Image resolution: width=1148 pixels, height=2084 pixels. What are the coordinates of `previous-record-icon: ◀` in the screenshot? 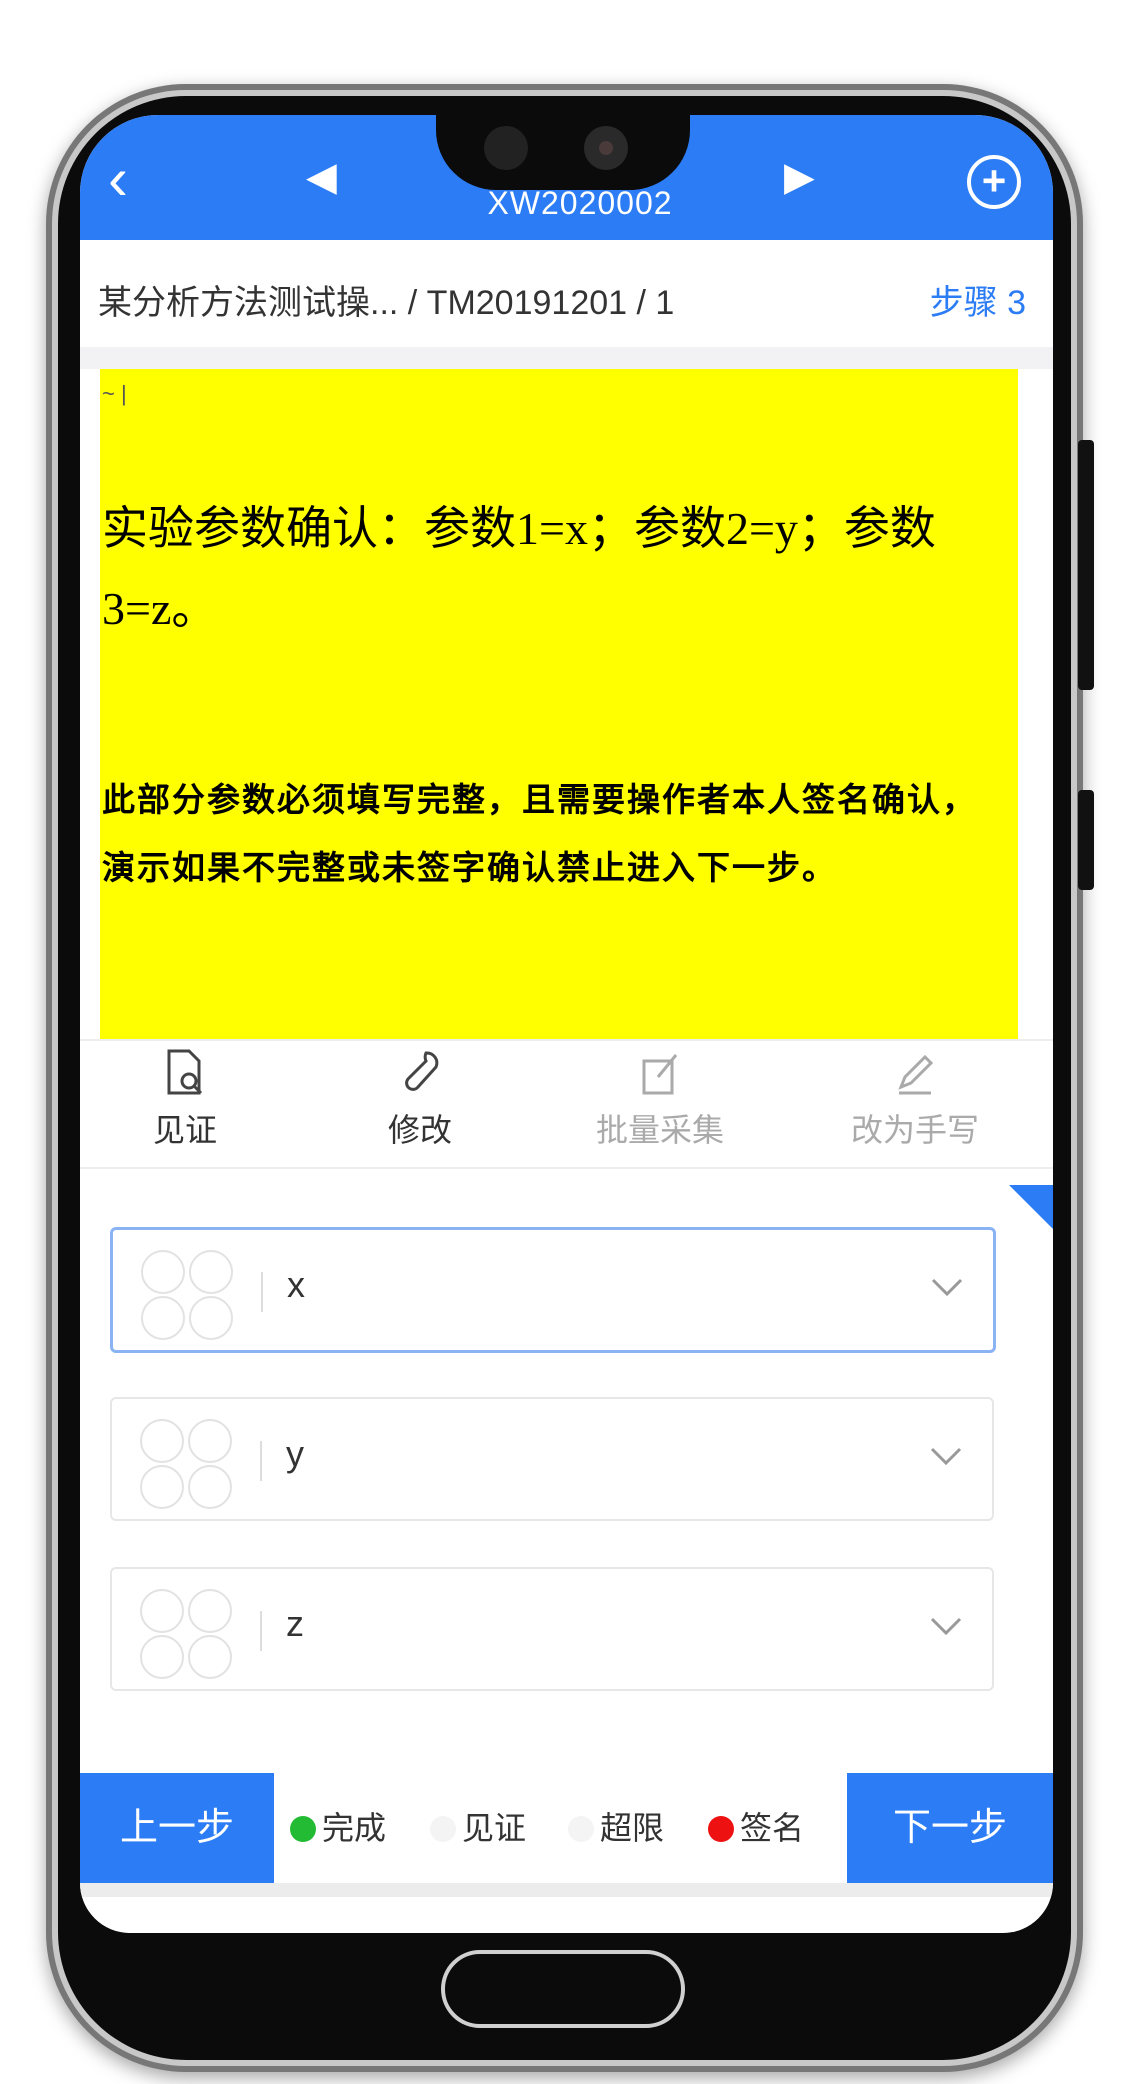 It's located at (321, 177).